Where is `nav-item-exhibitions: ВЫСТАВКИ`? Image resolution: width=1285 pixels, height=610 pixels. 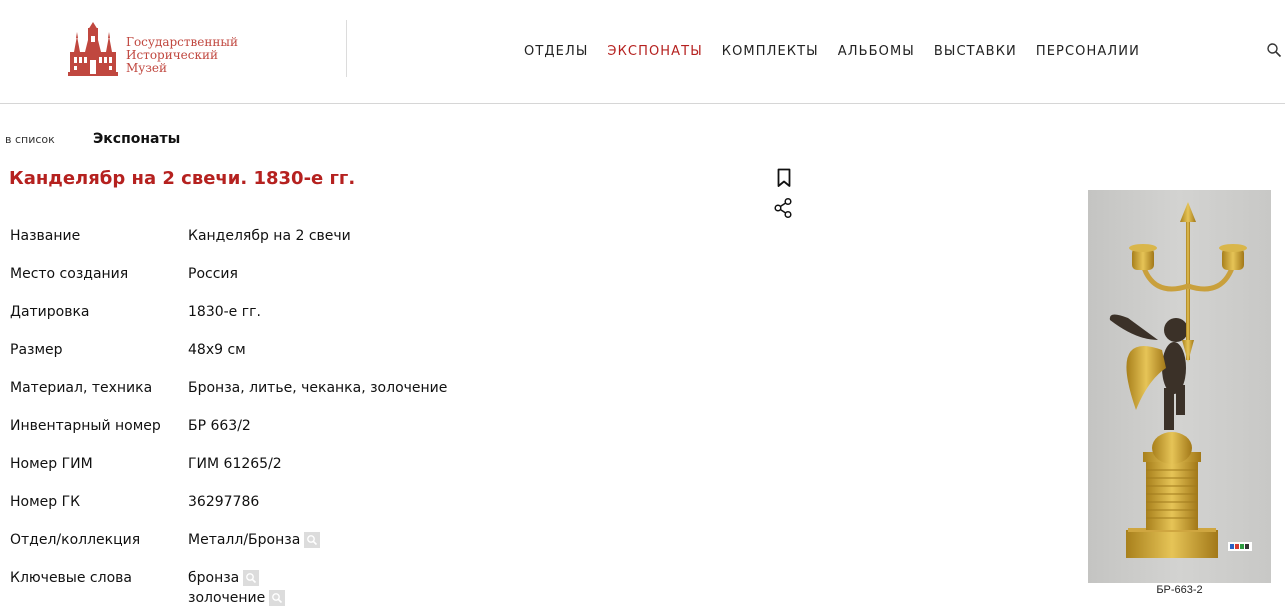
nav-item-exhibitions: ВЫСТАВКИ is located at coordinates (975, 52).